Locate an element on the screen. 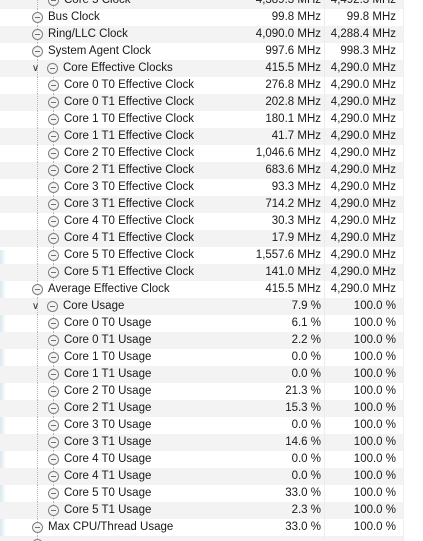  maximum-value: 99.8 MHz is located at coordinates (371, 17).